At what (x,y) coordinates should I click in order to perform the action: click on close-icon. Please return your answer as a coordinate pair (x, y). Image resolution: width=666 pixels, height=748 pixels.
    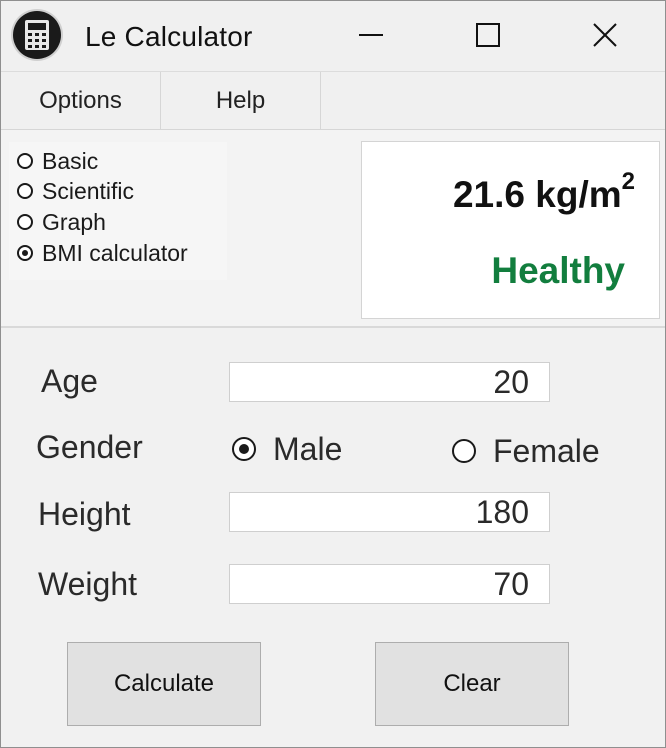
    Looking at the image, I should click on (605, 35).